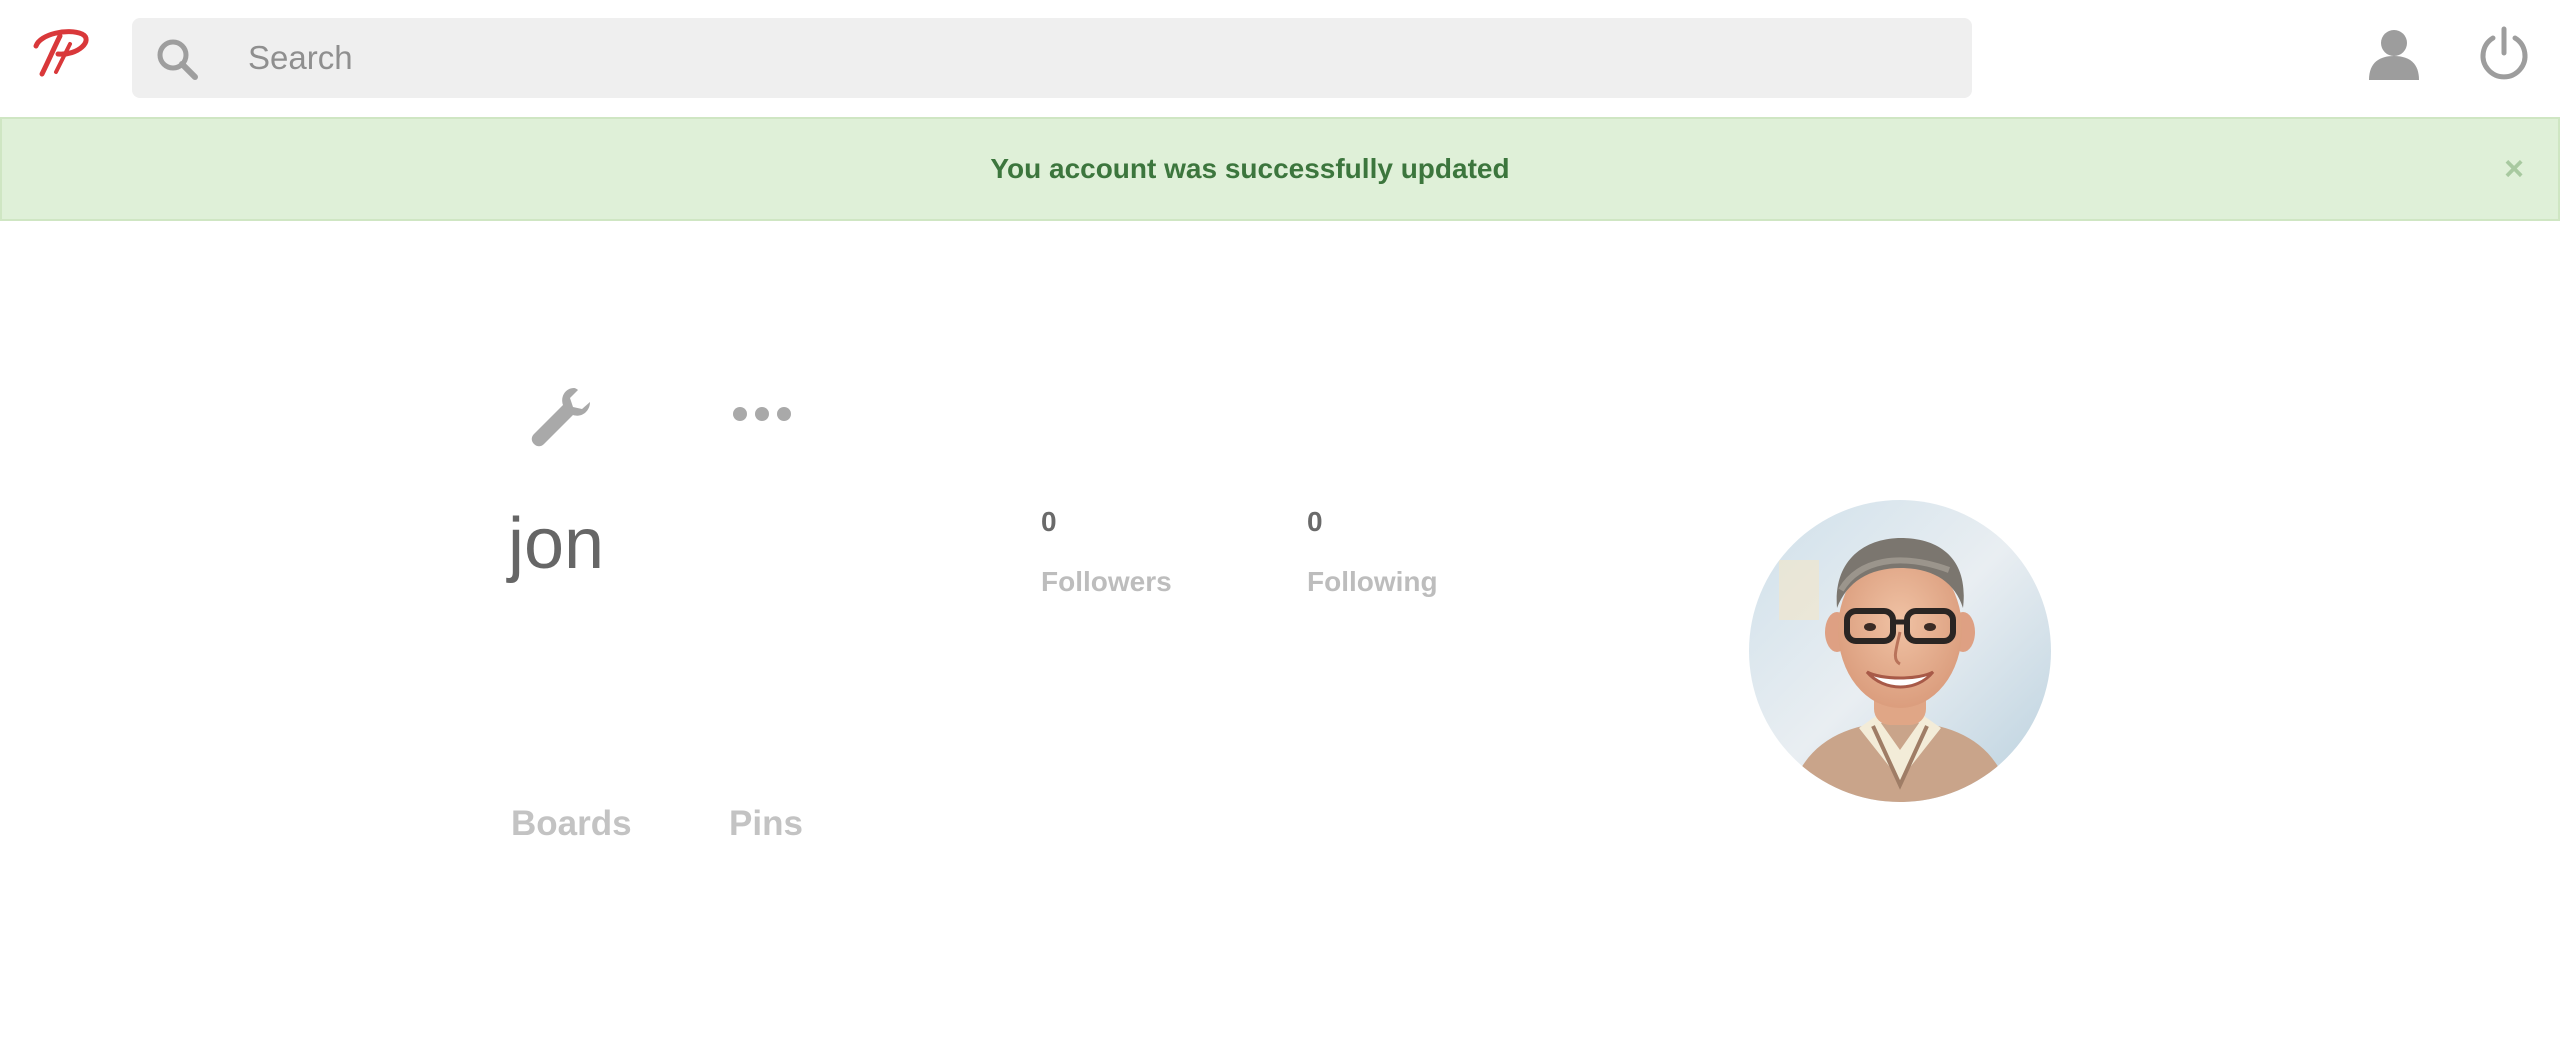  I want to click on search-input, so click(1096, 58).